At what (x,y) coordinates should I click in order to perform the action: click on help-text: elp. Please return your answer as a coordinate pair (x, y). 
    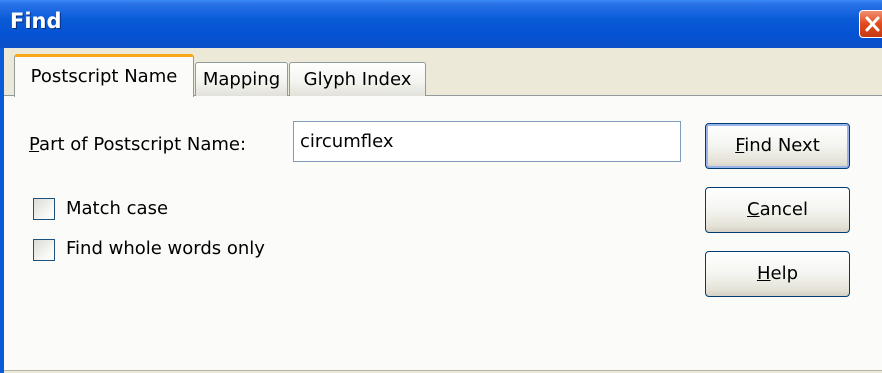
    Looking at the image, I should click on (784, 273).